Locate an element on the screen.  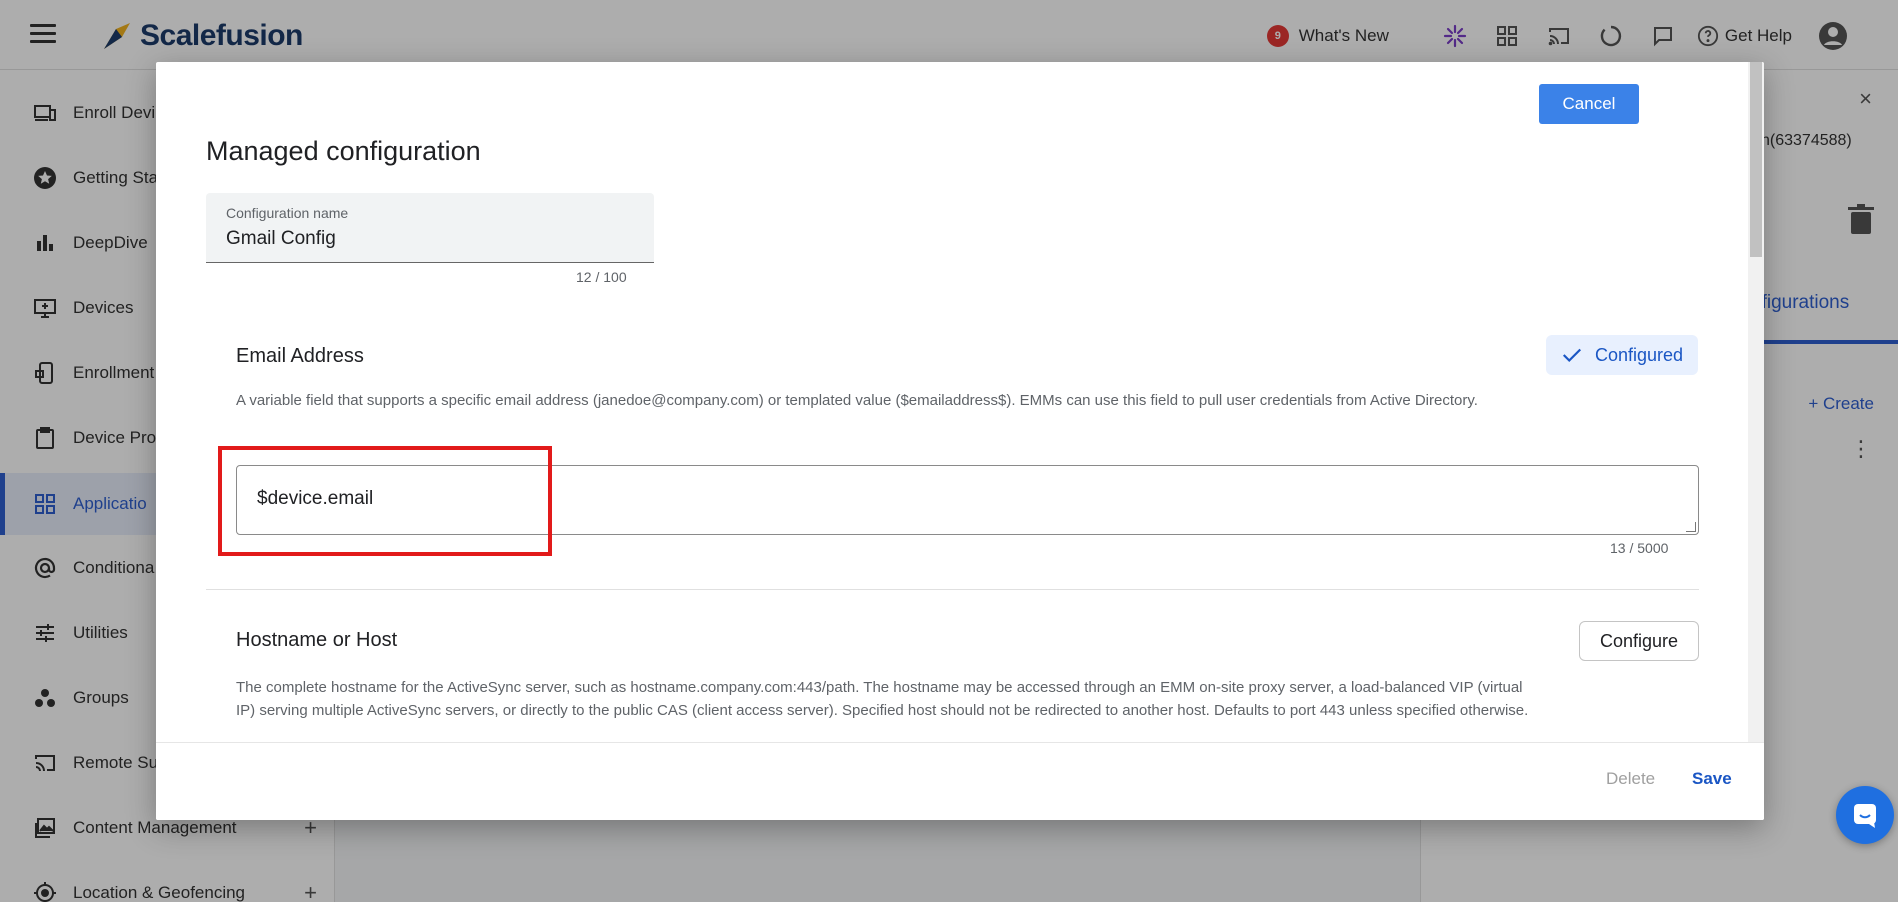
delete-button: Delete is located at coordinates (1630, 779).